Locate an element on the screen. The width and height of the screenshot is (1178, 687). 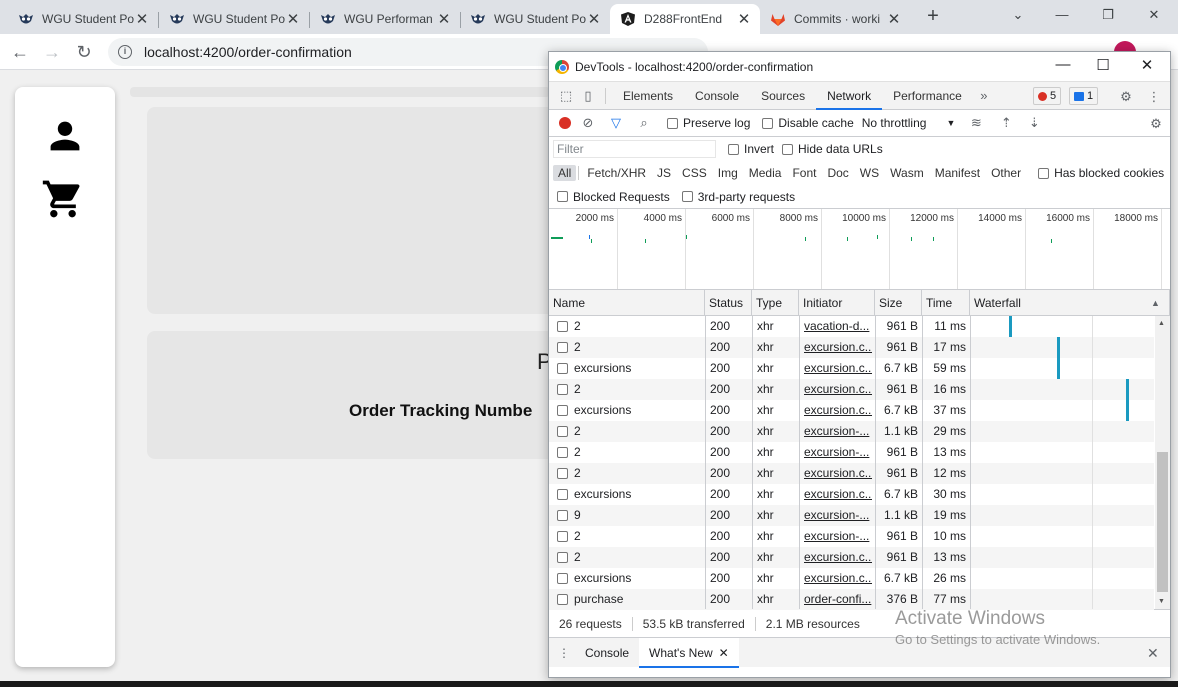
table-row: 2 200 xhr excursion-... 961 B 10 ms is located at coordinates (851, 536).